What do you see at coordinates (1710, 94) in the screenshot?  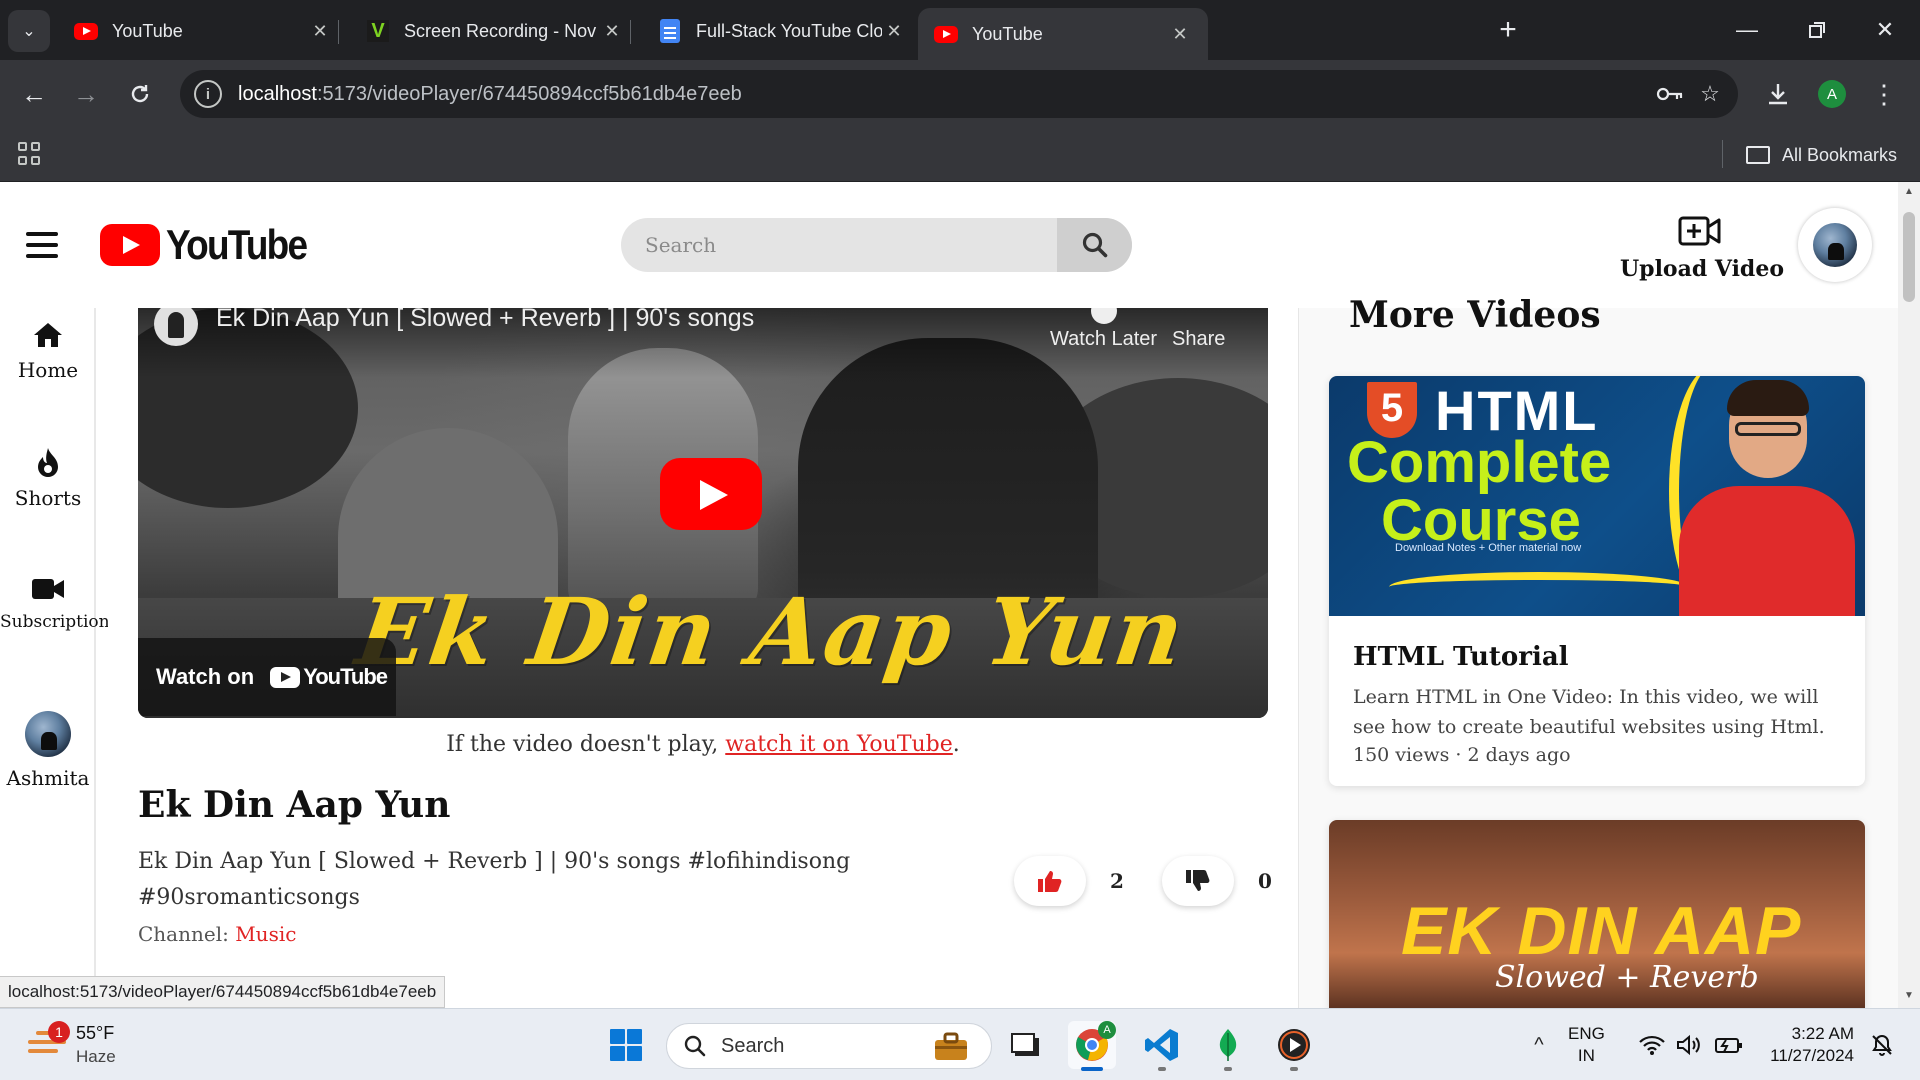 I see `bookmark-star-icon: ☆` at bounding box center [1710, 94].